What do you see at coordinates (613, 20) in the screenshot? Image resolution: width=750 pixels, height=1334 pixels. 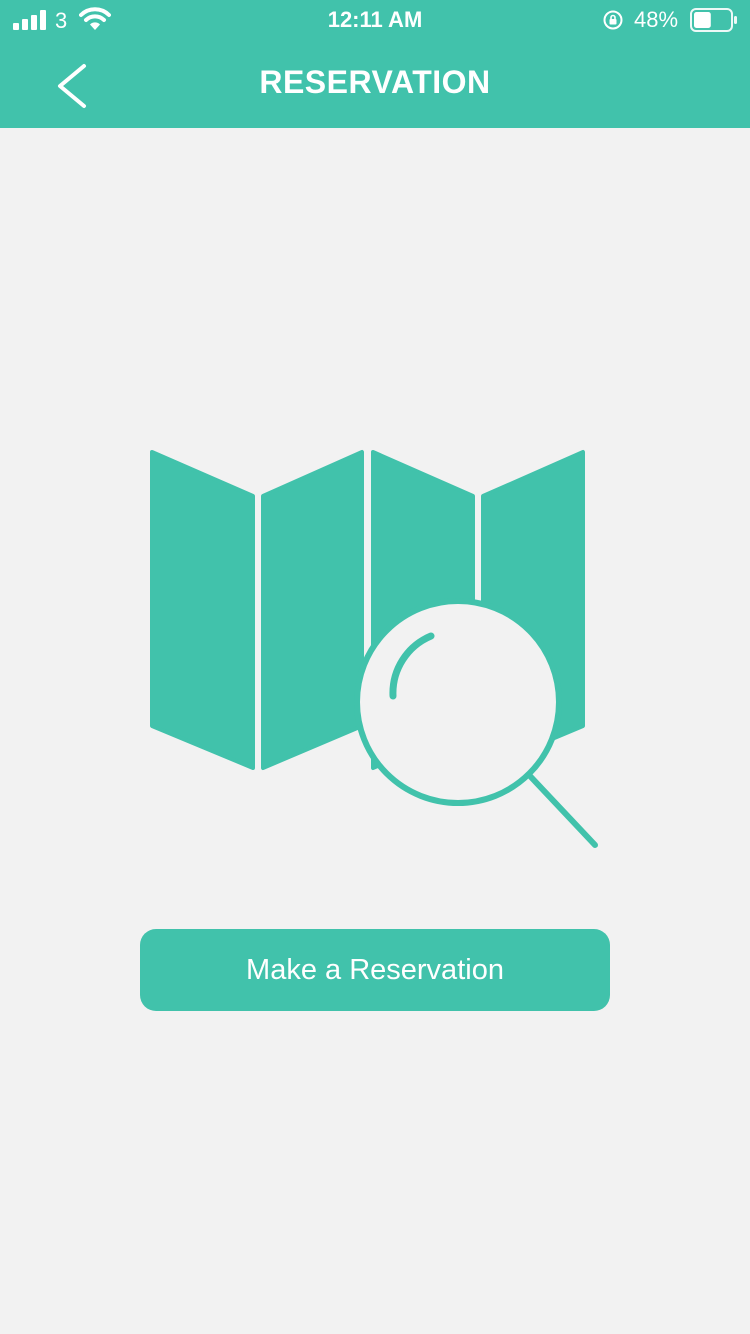 I see `orientation-lock-icon` at bounding box center [613, 20].